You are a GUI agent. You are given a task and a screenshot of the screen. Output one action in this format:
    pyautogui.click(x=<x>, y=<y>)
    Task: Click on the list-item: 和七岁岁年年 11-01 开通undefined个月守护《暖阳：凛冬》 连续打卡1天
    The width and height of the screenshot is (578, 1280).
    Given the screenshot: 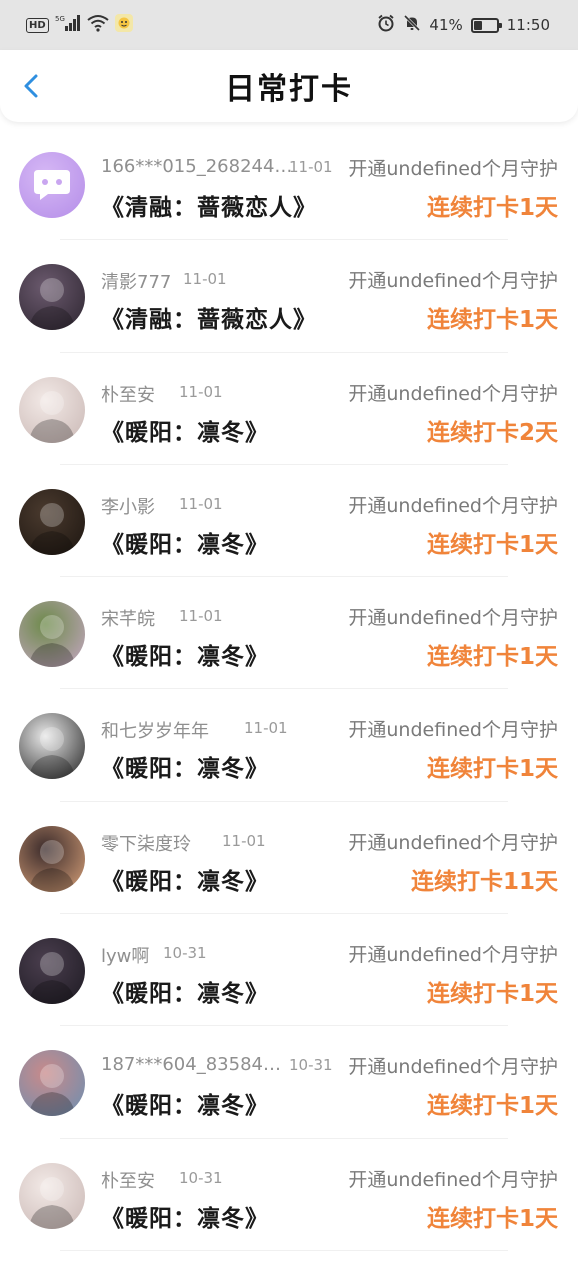 What is the action you would take?
    pyautogui.click(x=289, y=746)
    